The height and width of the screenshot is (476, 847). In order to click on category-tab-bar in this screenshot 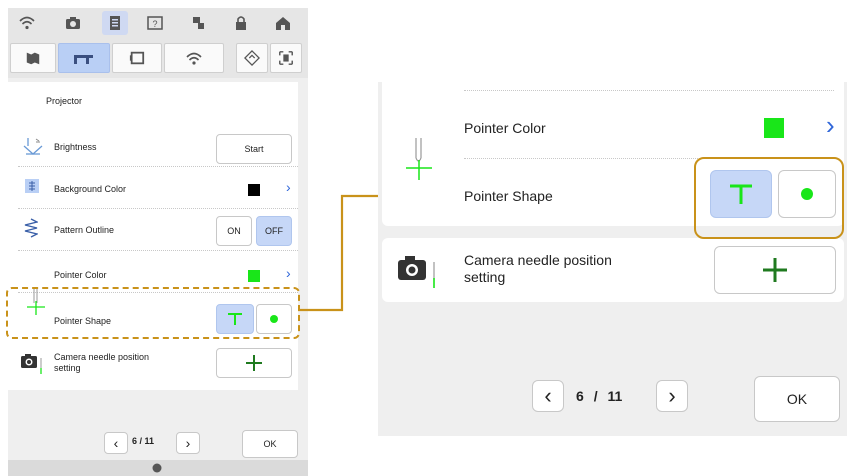, I will do `click(158, 58)`.